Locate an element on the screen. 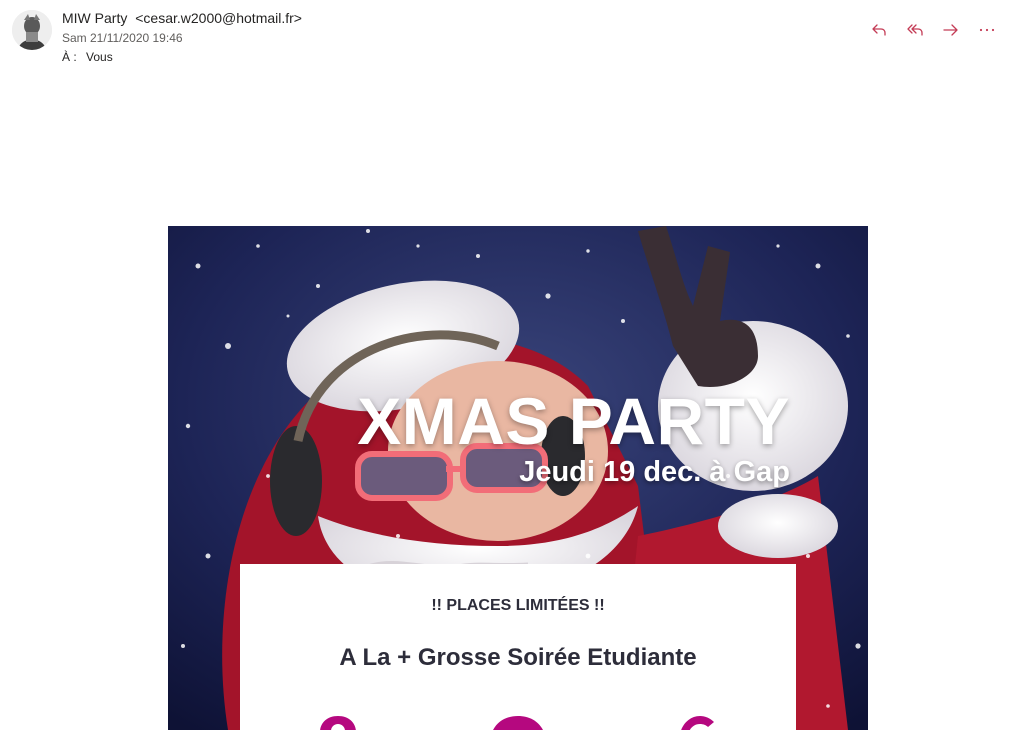 The image size is (1027, 742). euro-icon is located at coordinates (697, 723).